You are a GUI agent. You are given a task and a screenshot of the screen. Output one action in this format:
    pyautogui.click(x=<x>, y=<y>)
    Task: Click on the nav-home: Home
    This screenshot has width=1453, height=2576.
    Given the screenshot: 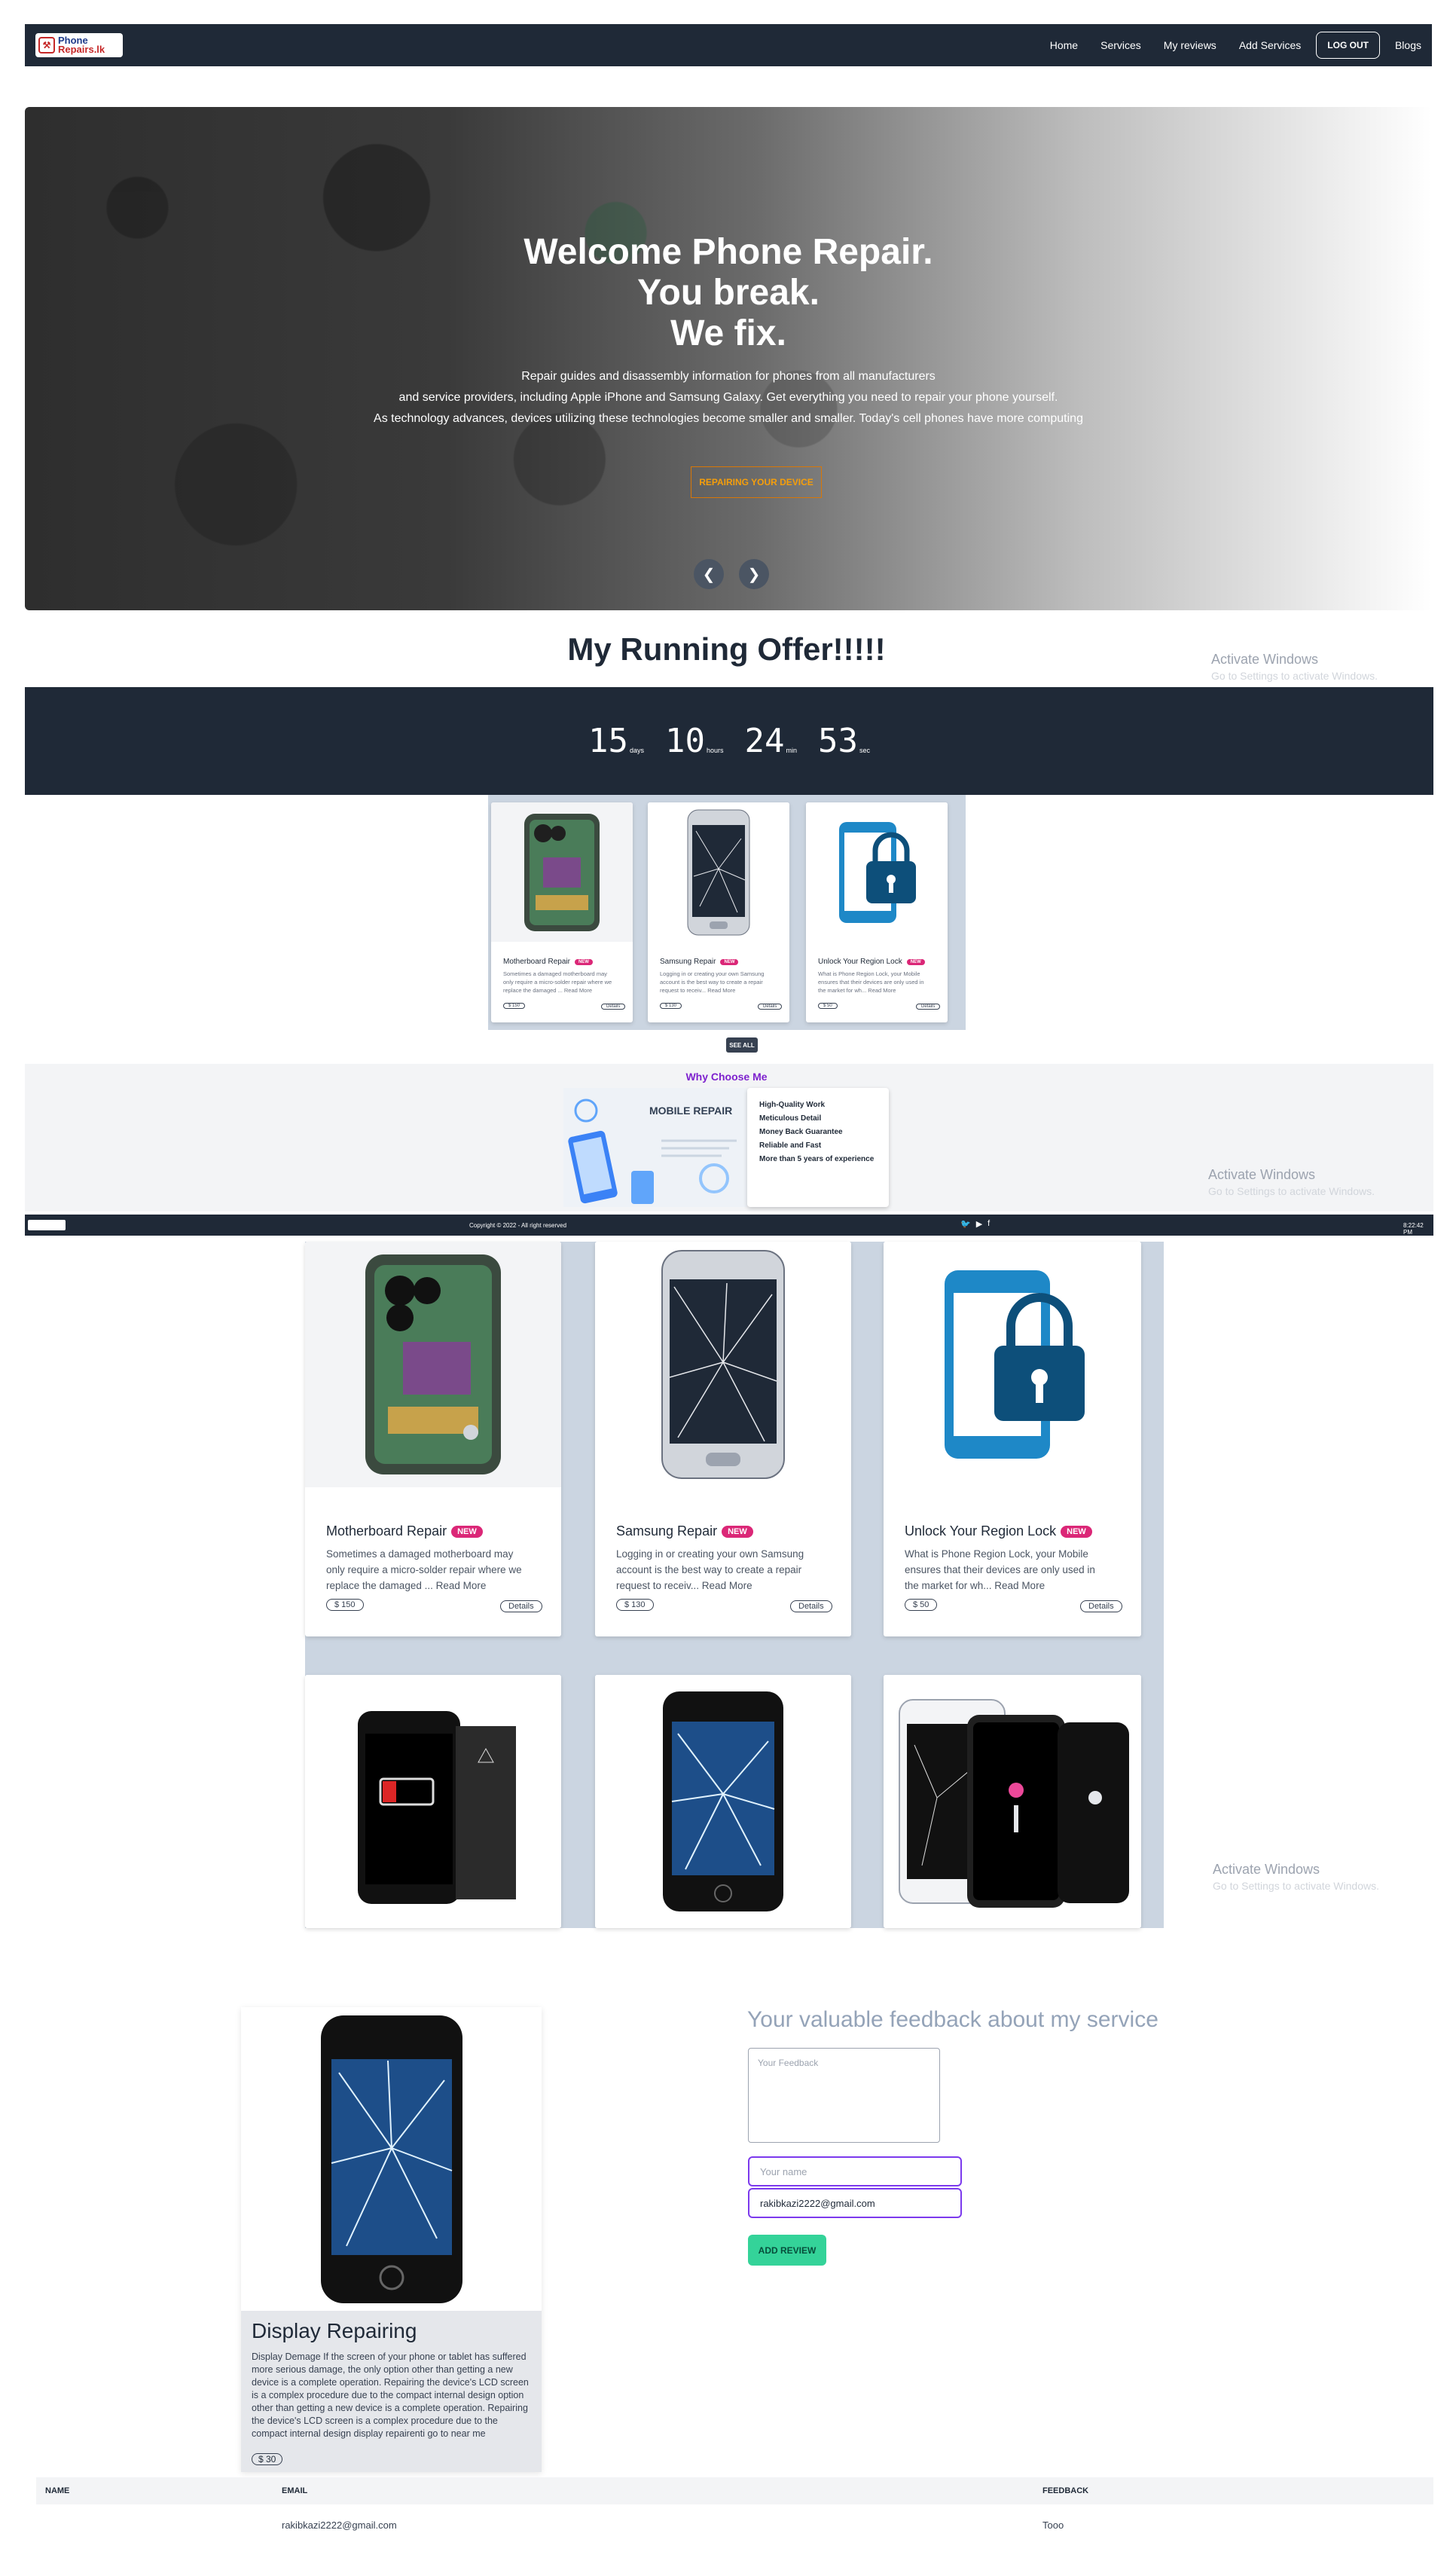 What is the action you would take?
    pyautogui.click(x=1064, y=45)
    